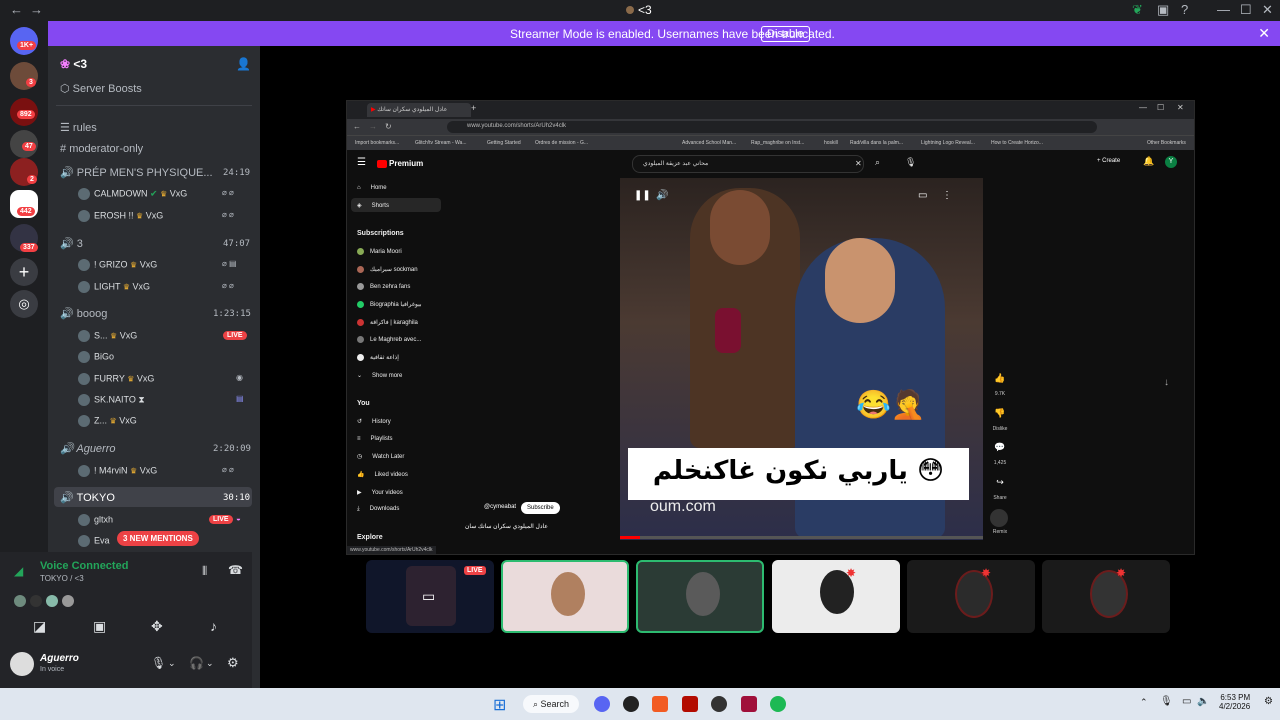 The height and width of the screenshot is (720, 1280). Describe the element at coordinates (379, 251) in the screenshot. I see `yt-subscription: Maria Moori` at that location.